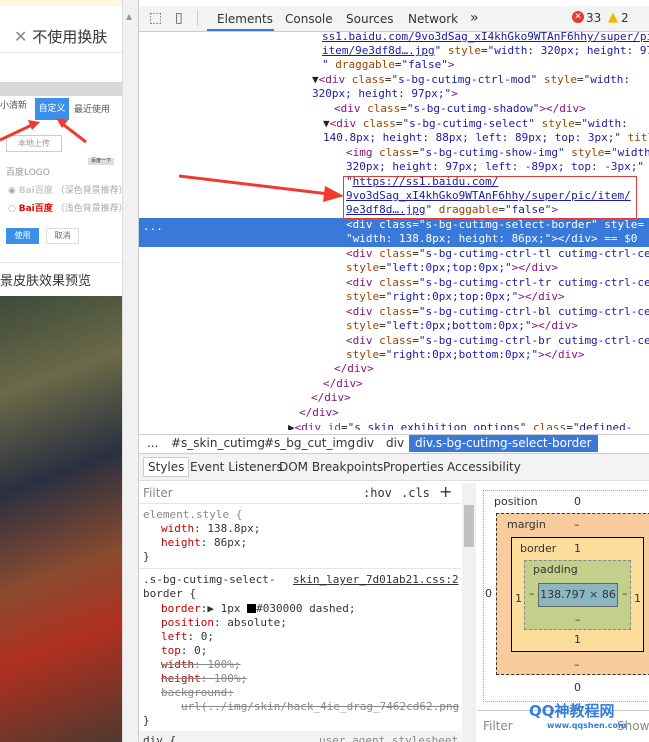  What do you see at coordinates (638, 137) in the screenshot?
I see `dom-token: titl` at bounding box center [638, 137].